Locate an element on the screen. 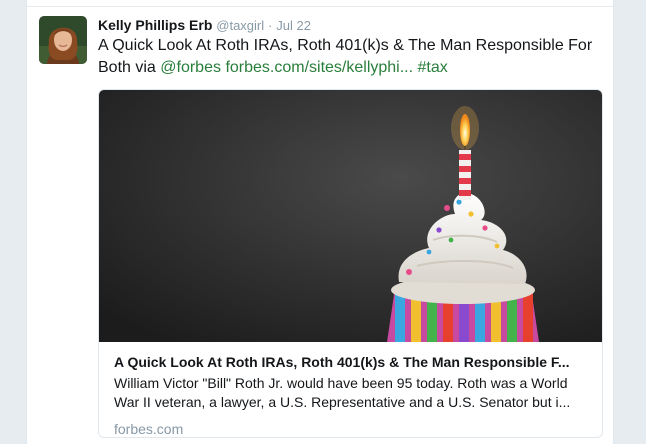 Image resolution: width=646 pixels, height=444 pixels. mention-link: @forbes is located at coordinates (190, 67).